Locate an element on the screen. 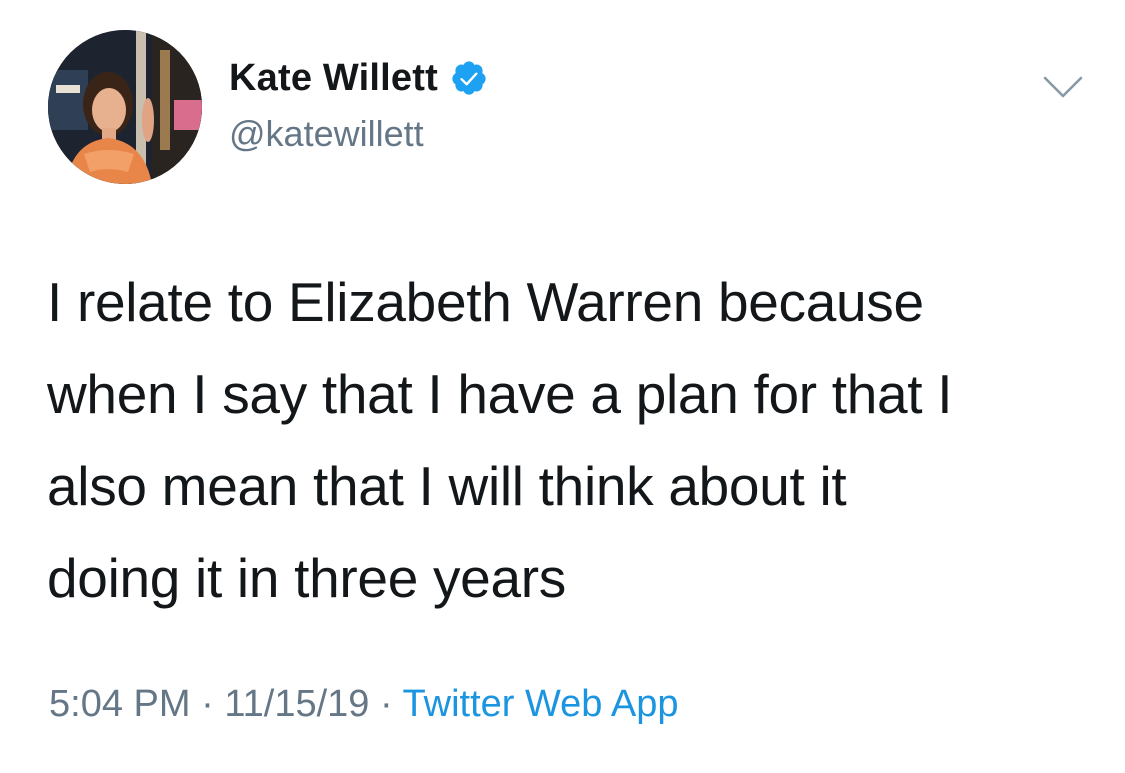  author-handle: @katewillett is located at coordinates (326, 134).